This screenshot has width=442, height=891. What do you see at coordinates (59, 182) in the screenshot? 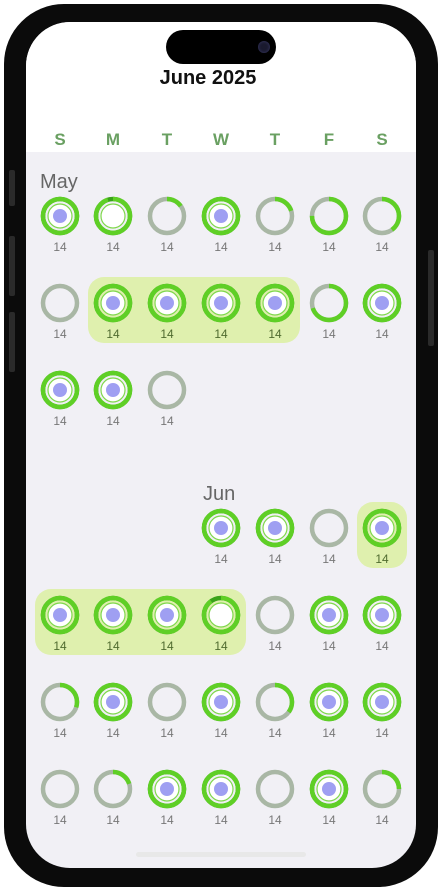
I see `month-label: May` at bounding box center [59, 182].